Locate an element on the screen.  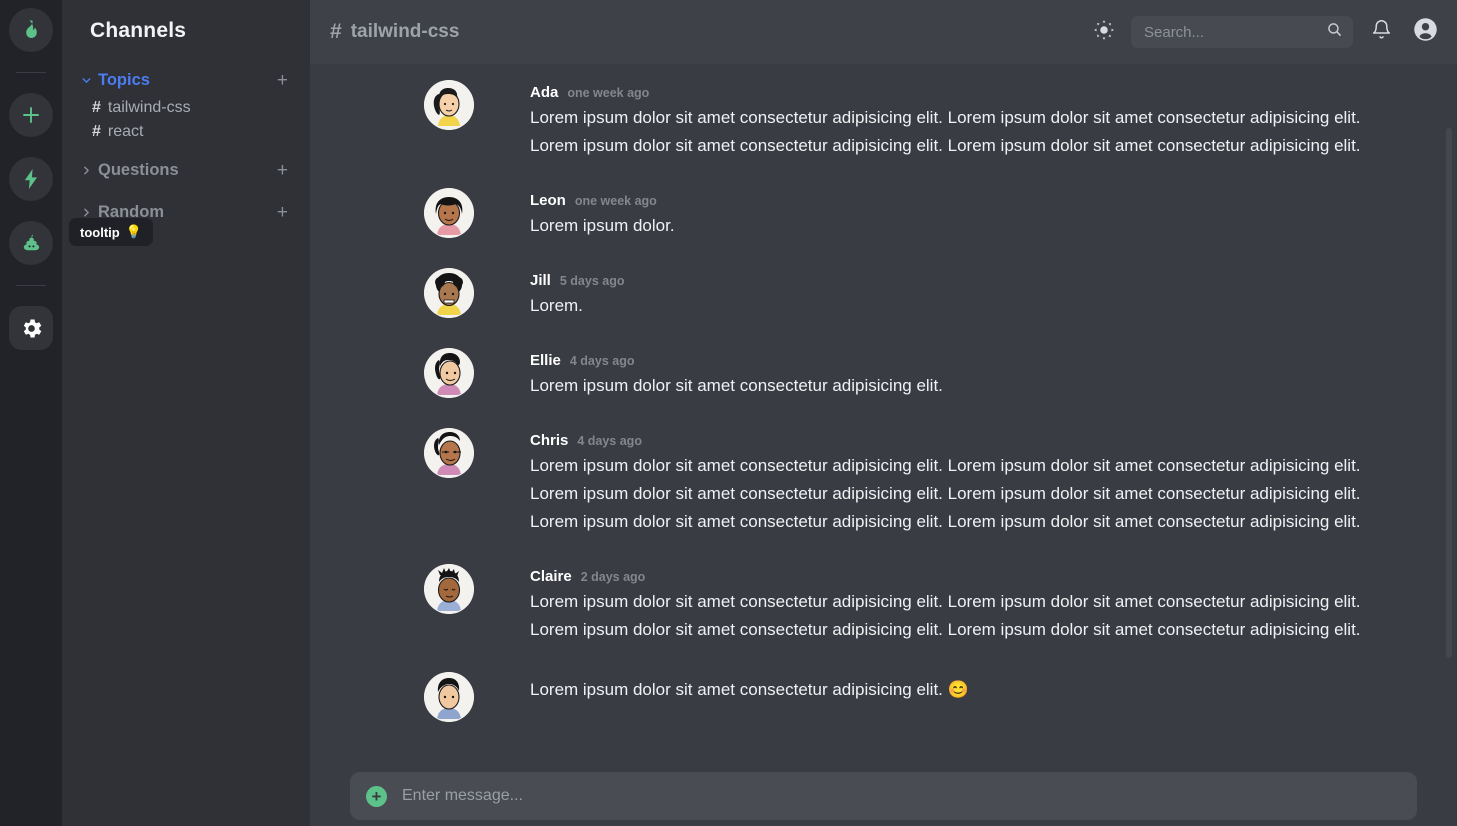
message-body: Leon one week ago Lorem ipsum dolor. is located at coordinates (963, 214).